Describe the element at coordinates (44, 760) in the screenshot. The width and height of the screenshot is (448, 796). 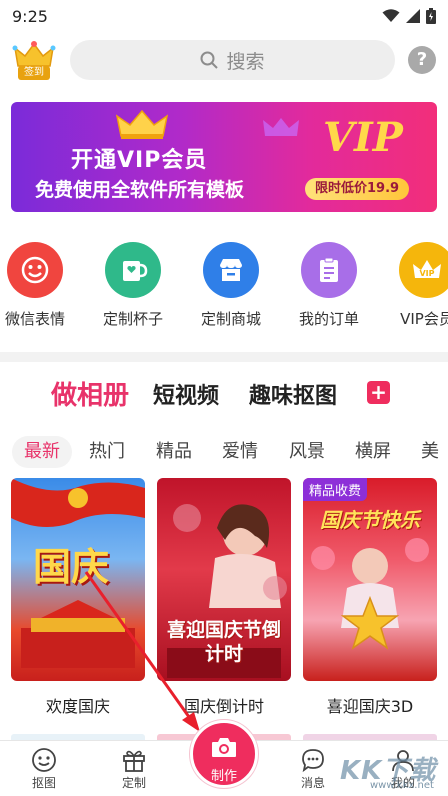
I see `cutout-icon` at that location.